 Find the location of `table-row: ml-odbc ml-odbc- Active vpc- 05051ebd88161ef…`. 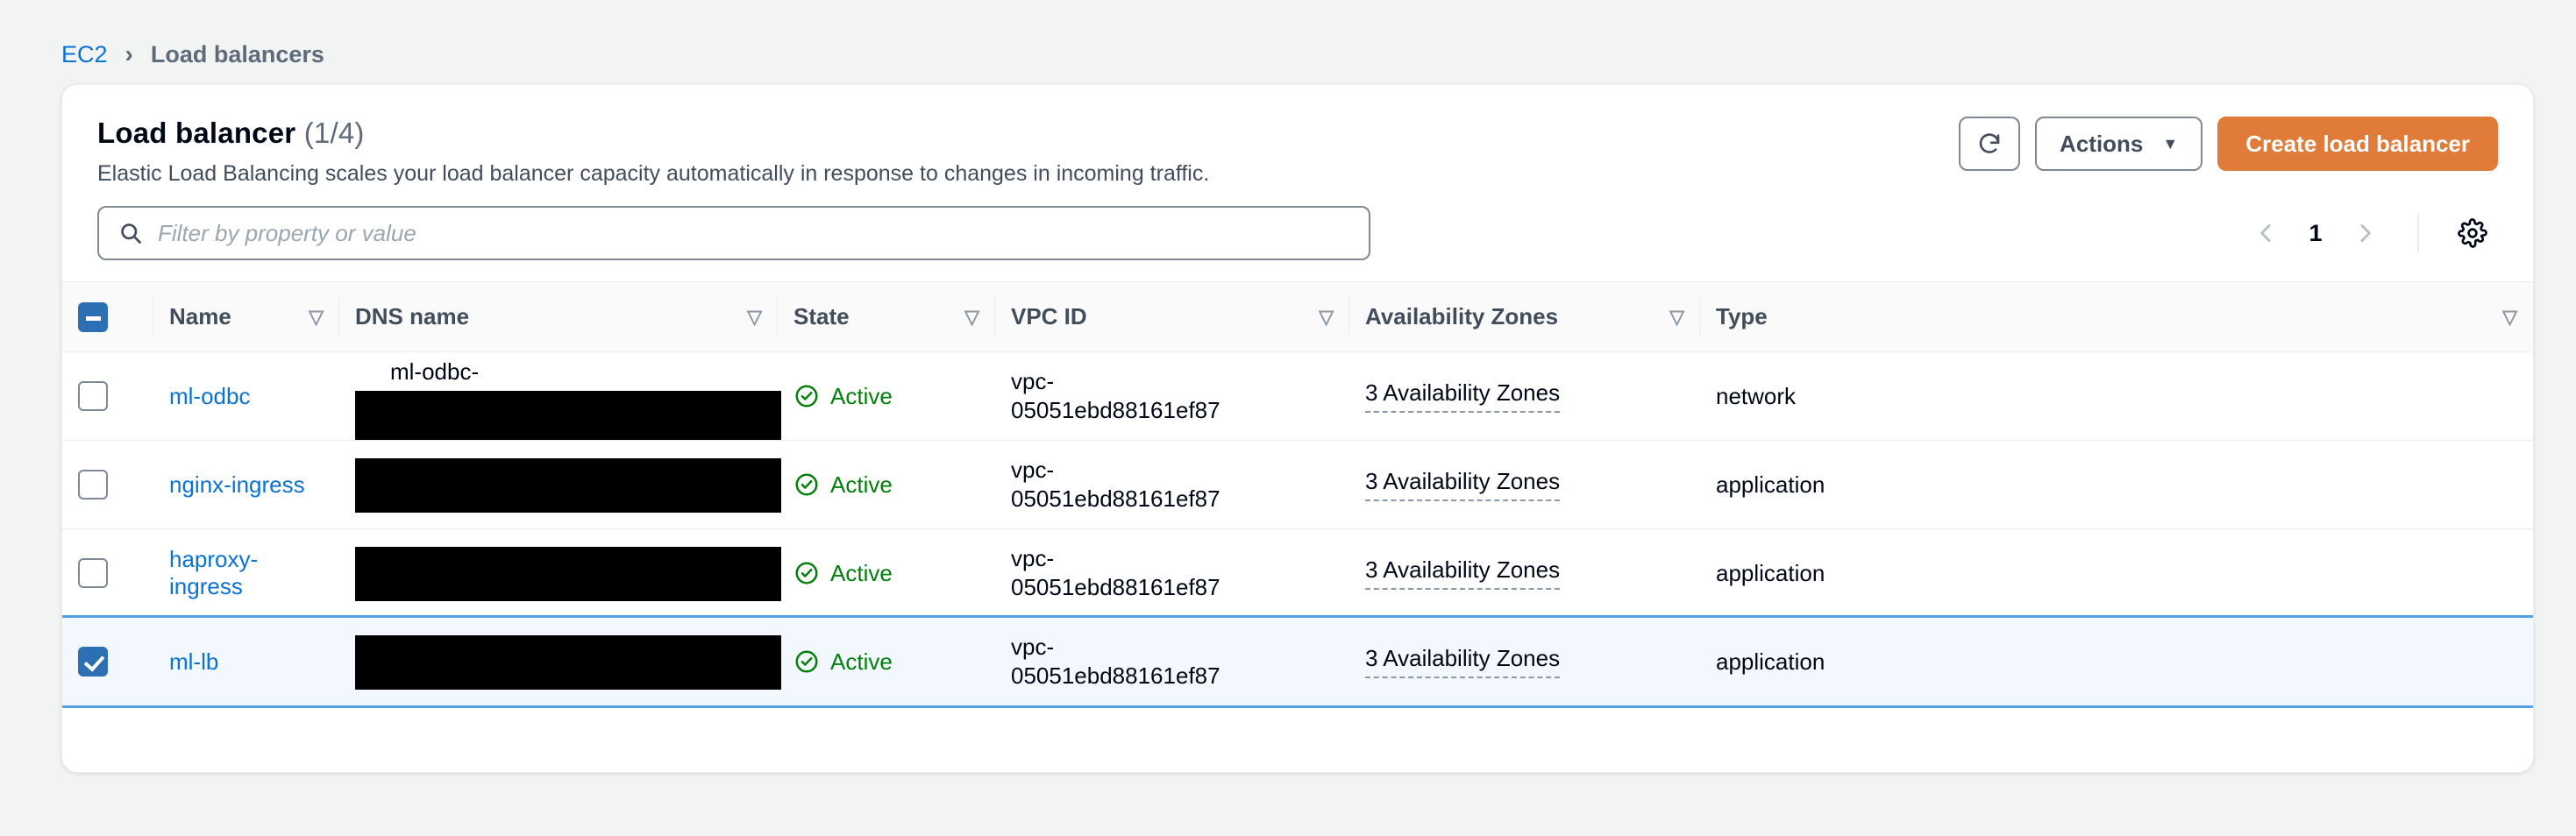

table-row: ml-odbc ml-odbc- Active vpc- 05051ebd88161ef… is located at coordinates (1297, 396).